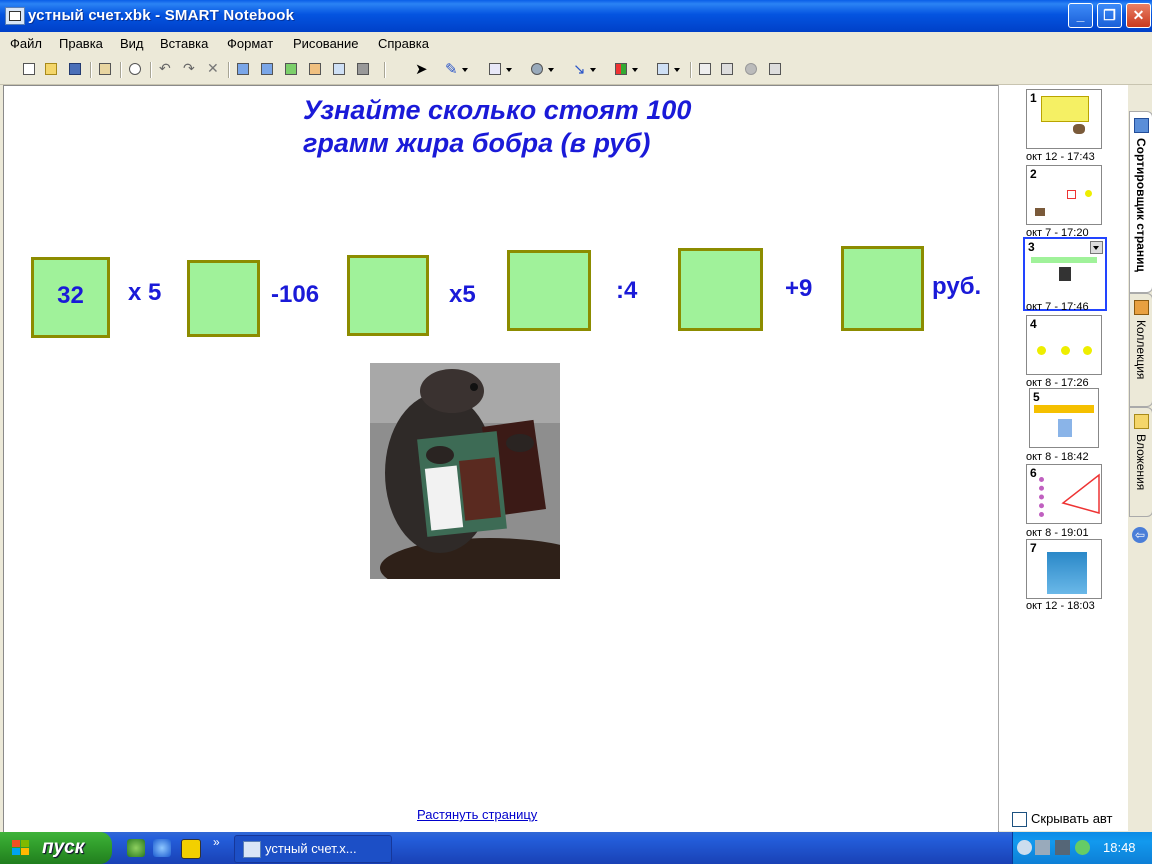 The image size is (1152, 864). Describe the element at coordinates (1064, 494) in the screenshot. I see `page-thumbnail-6: 6` at that location.